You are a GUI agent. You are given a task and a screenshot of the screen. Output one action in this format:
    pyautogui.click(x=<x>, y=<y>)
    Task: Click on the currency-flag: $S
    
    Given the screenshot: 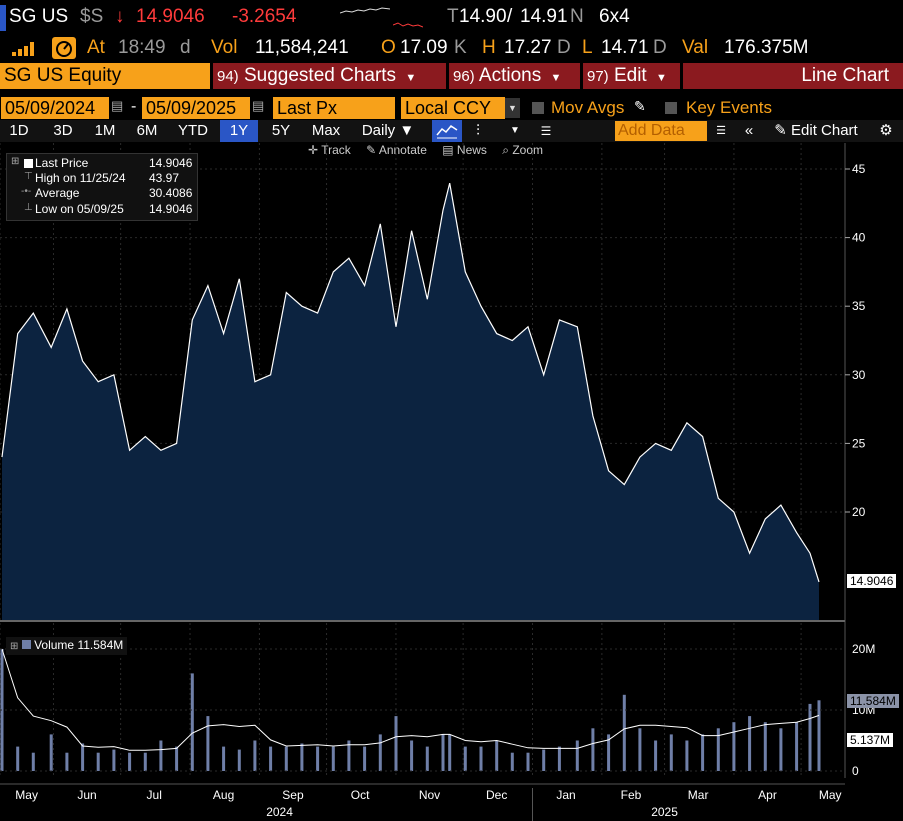 What is the action you would take?
    pyautogui.click(x=92, y=16)
    